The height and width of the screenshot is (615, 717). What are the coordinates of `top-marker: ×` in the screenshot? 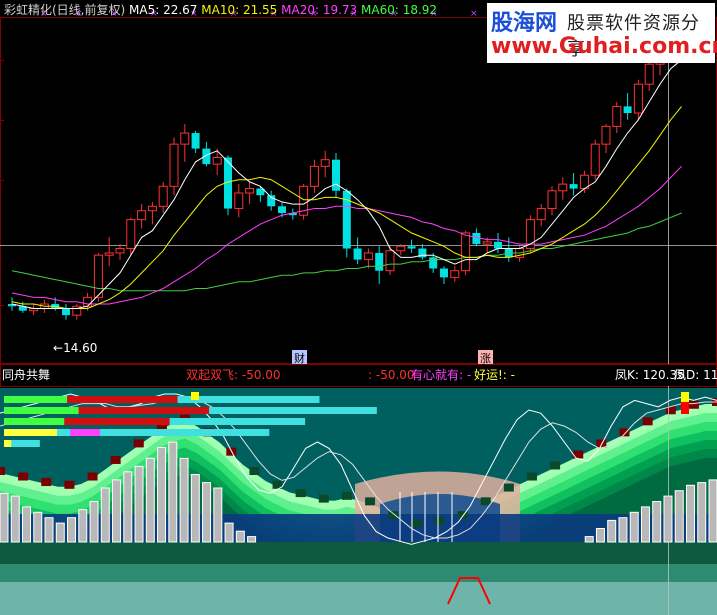 It's located at (474, 14).